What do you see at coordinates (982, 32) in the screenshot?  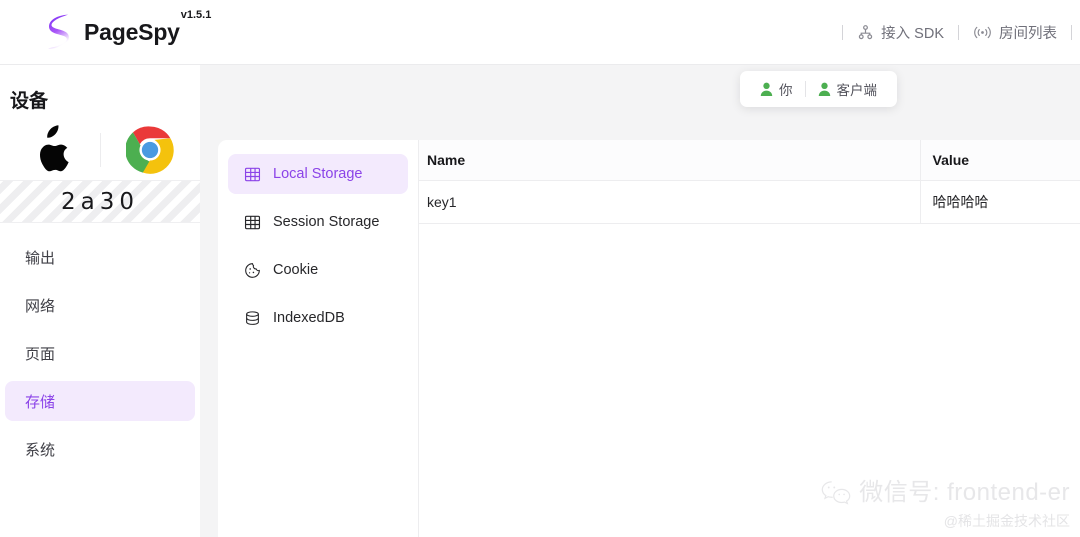 I see `broadcast-icon` at bounding box center [982, 32].